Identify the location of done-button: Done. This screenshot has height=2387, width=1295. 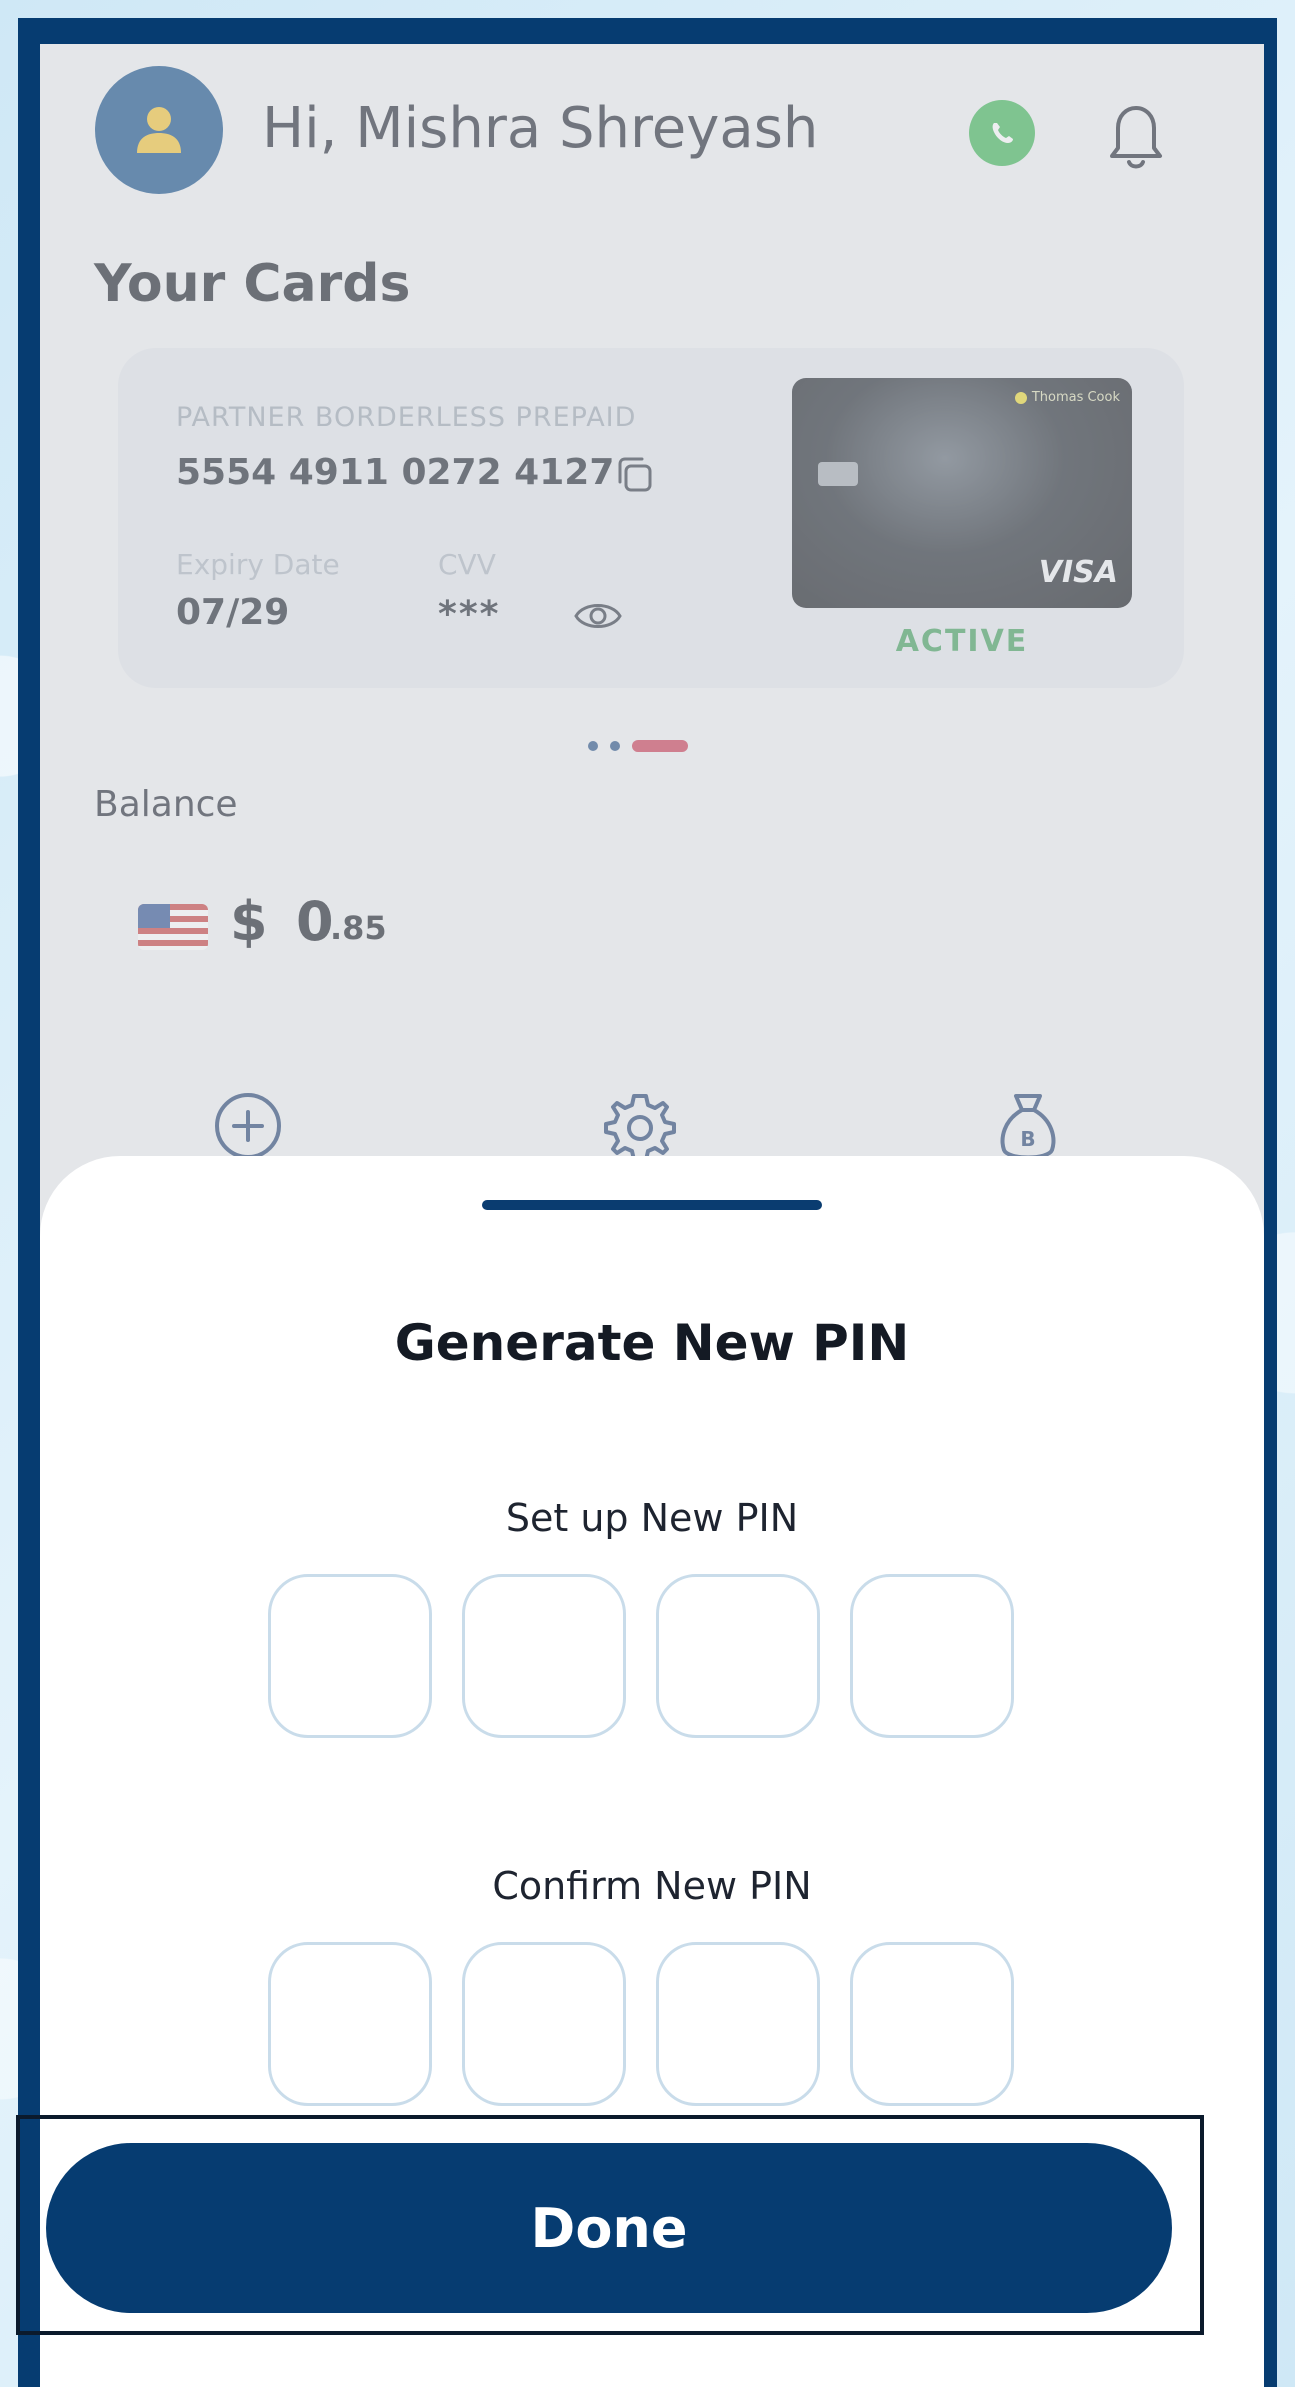
(609, 2228).